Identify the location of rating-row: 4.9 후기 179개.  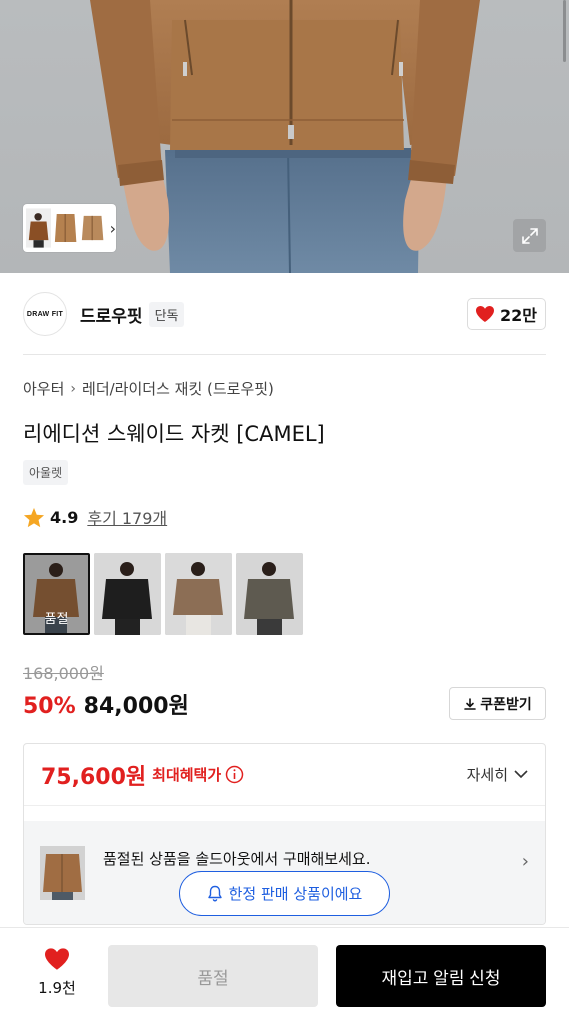
(95, 517).